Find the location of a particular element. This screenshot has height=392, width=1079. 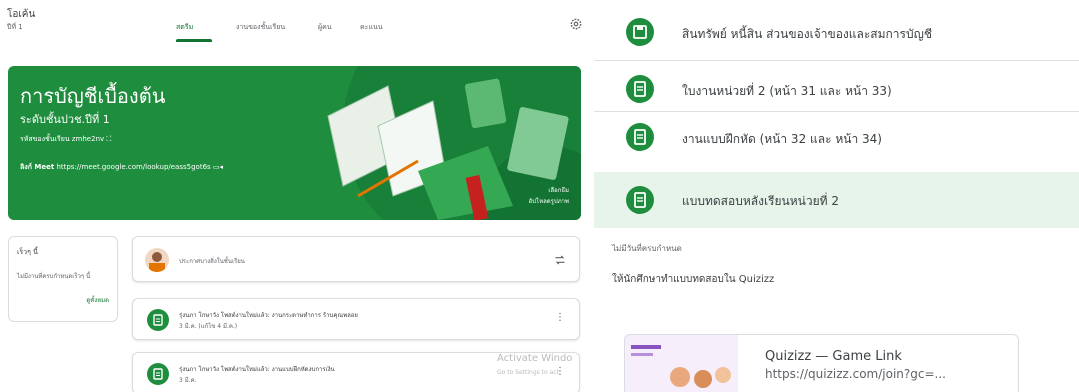

class-name: โอเค้น is located at coordinates (21, 14).